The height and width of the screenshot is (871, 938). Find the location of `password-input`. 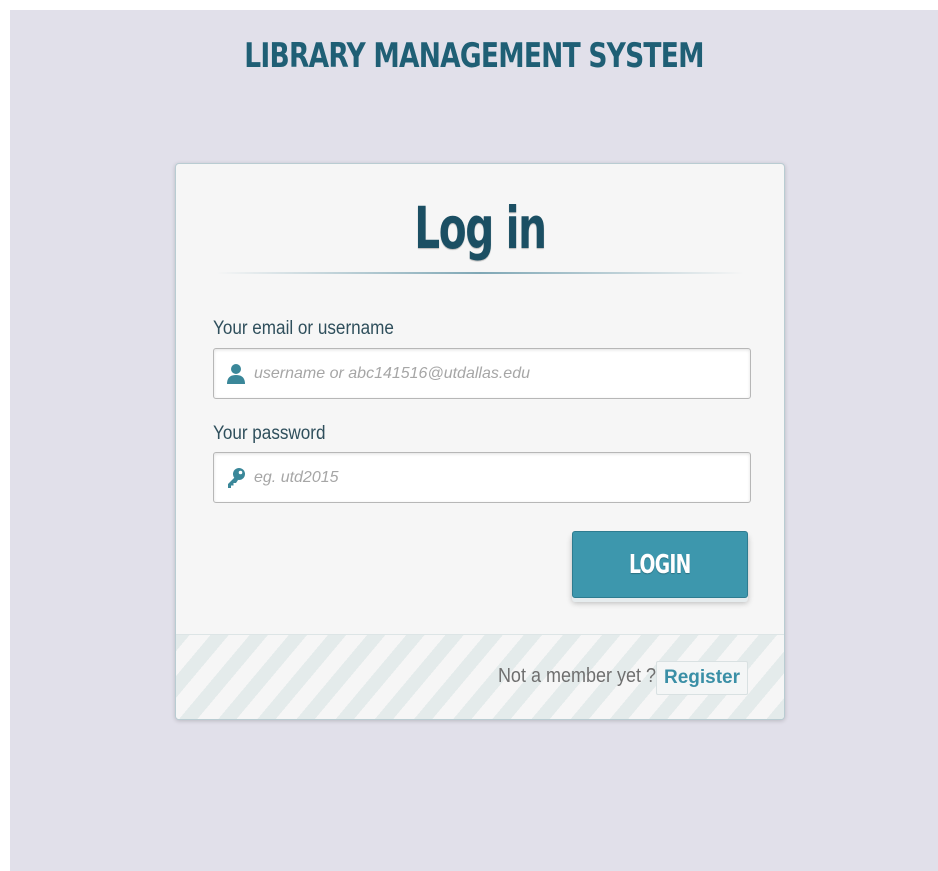

password-input is located at coordinates (499, 477).